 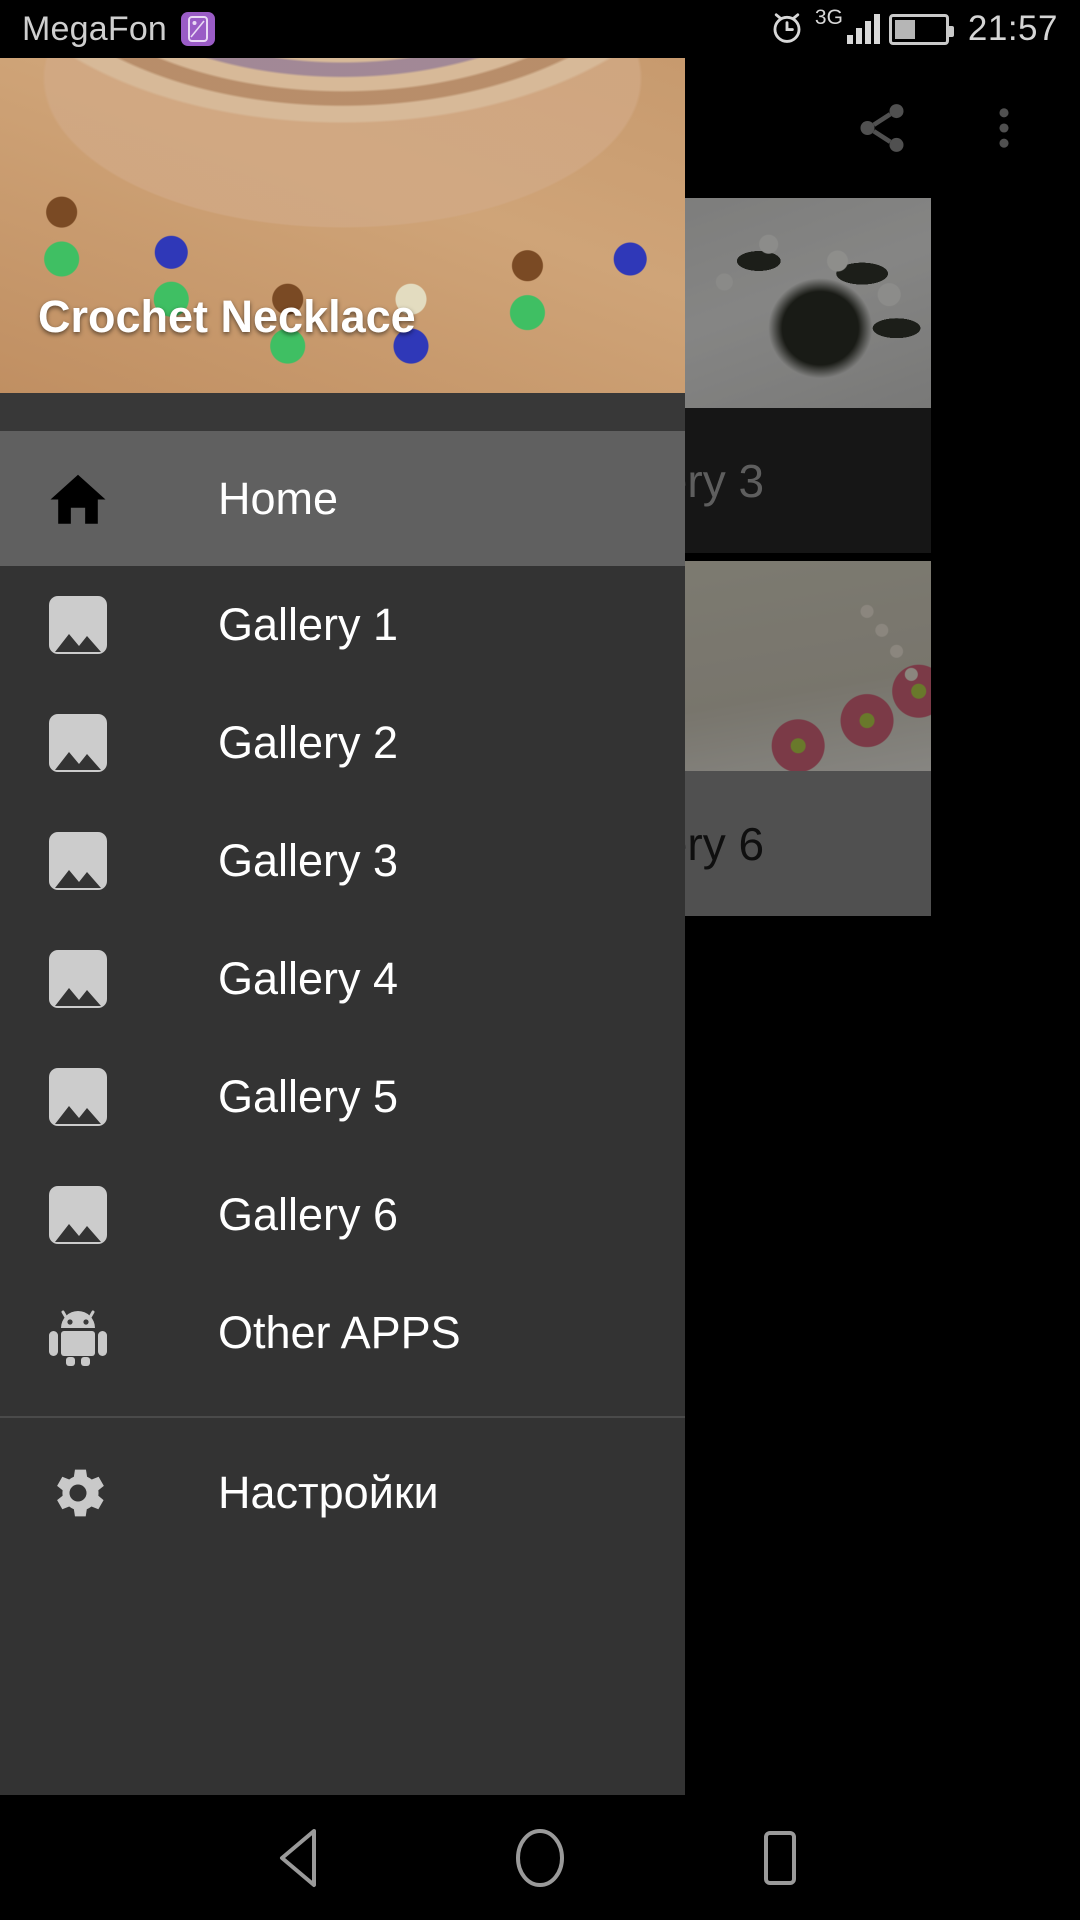 I want to click on drawer-item-gallery-6: Gallery 6, so click(x=342, y=1215).